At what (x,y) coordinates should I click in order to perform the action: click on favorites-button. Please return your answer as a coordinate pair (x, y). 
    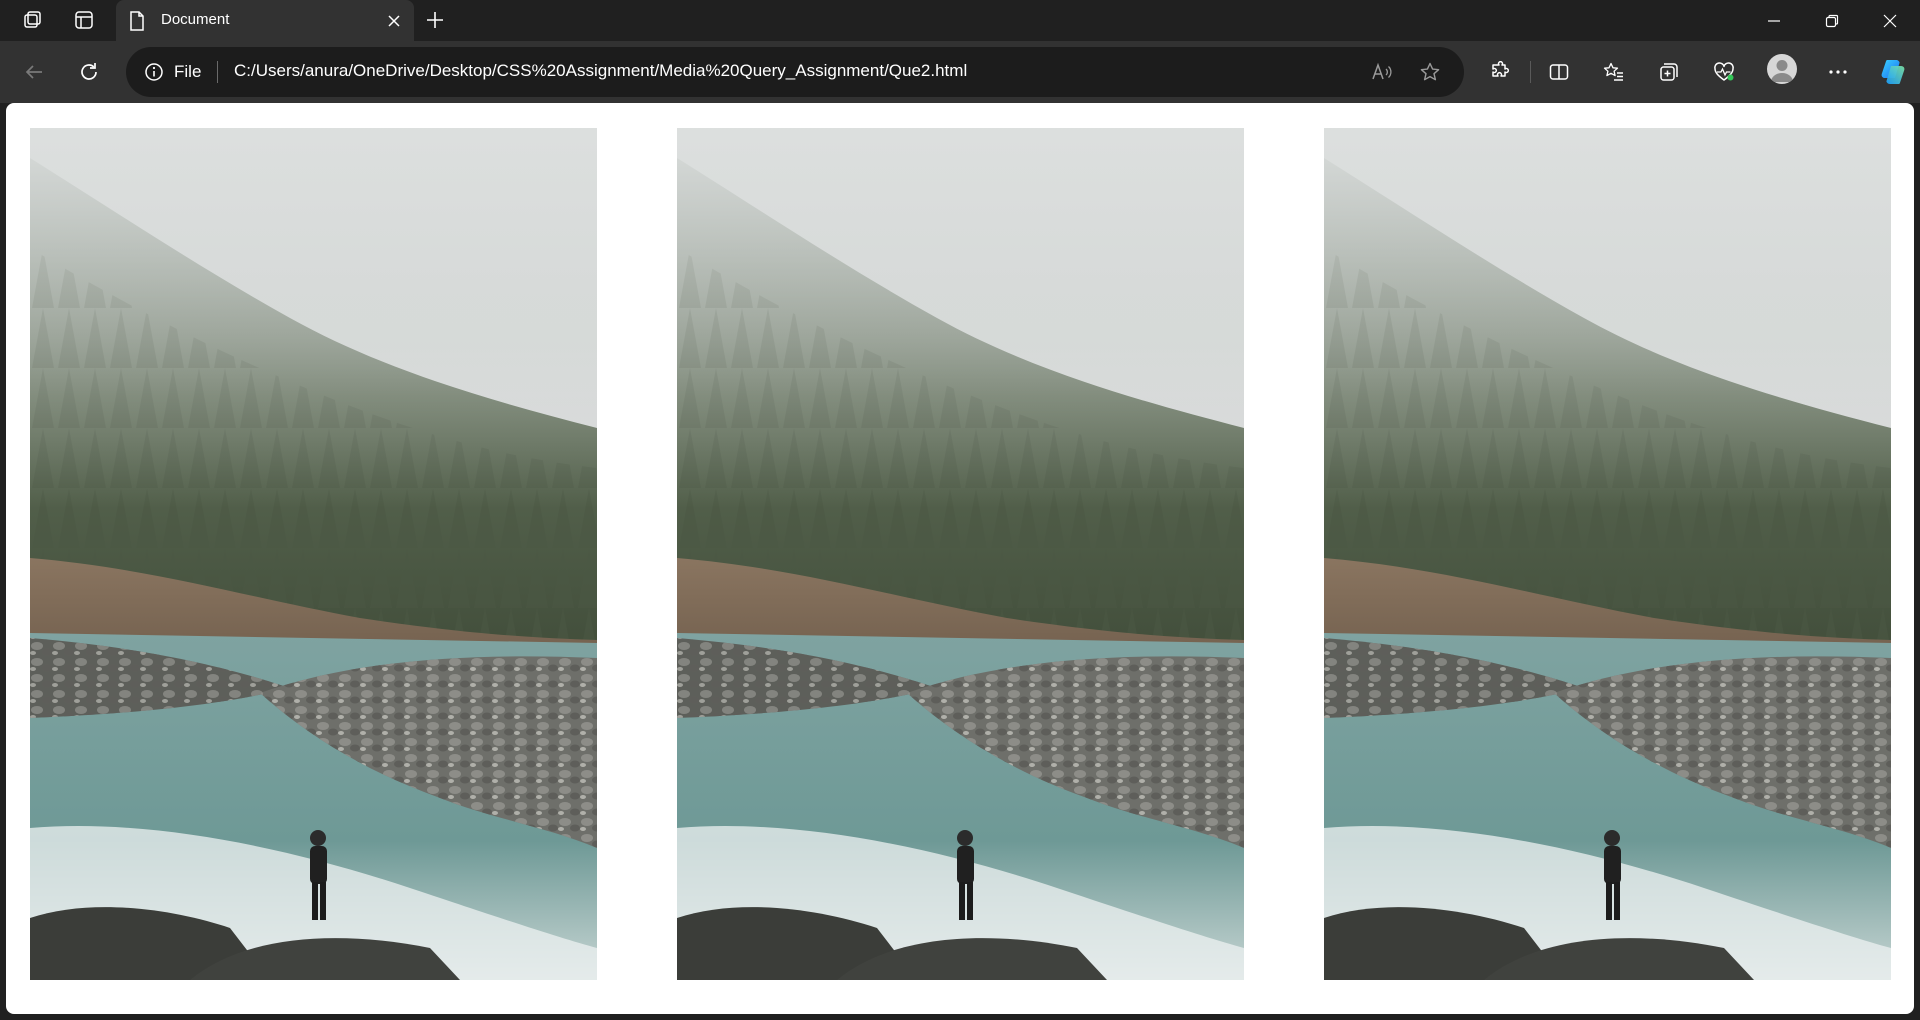
    Looking at the image, I should click on (1614, 72).